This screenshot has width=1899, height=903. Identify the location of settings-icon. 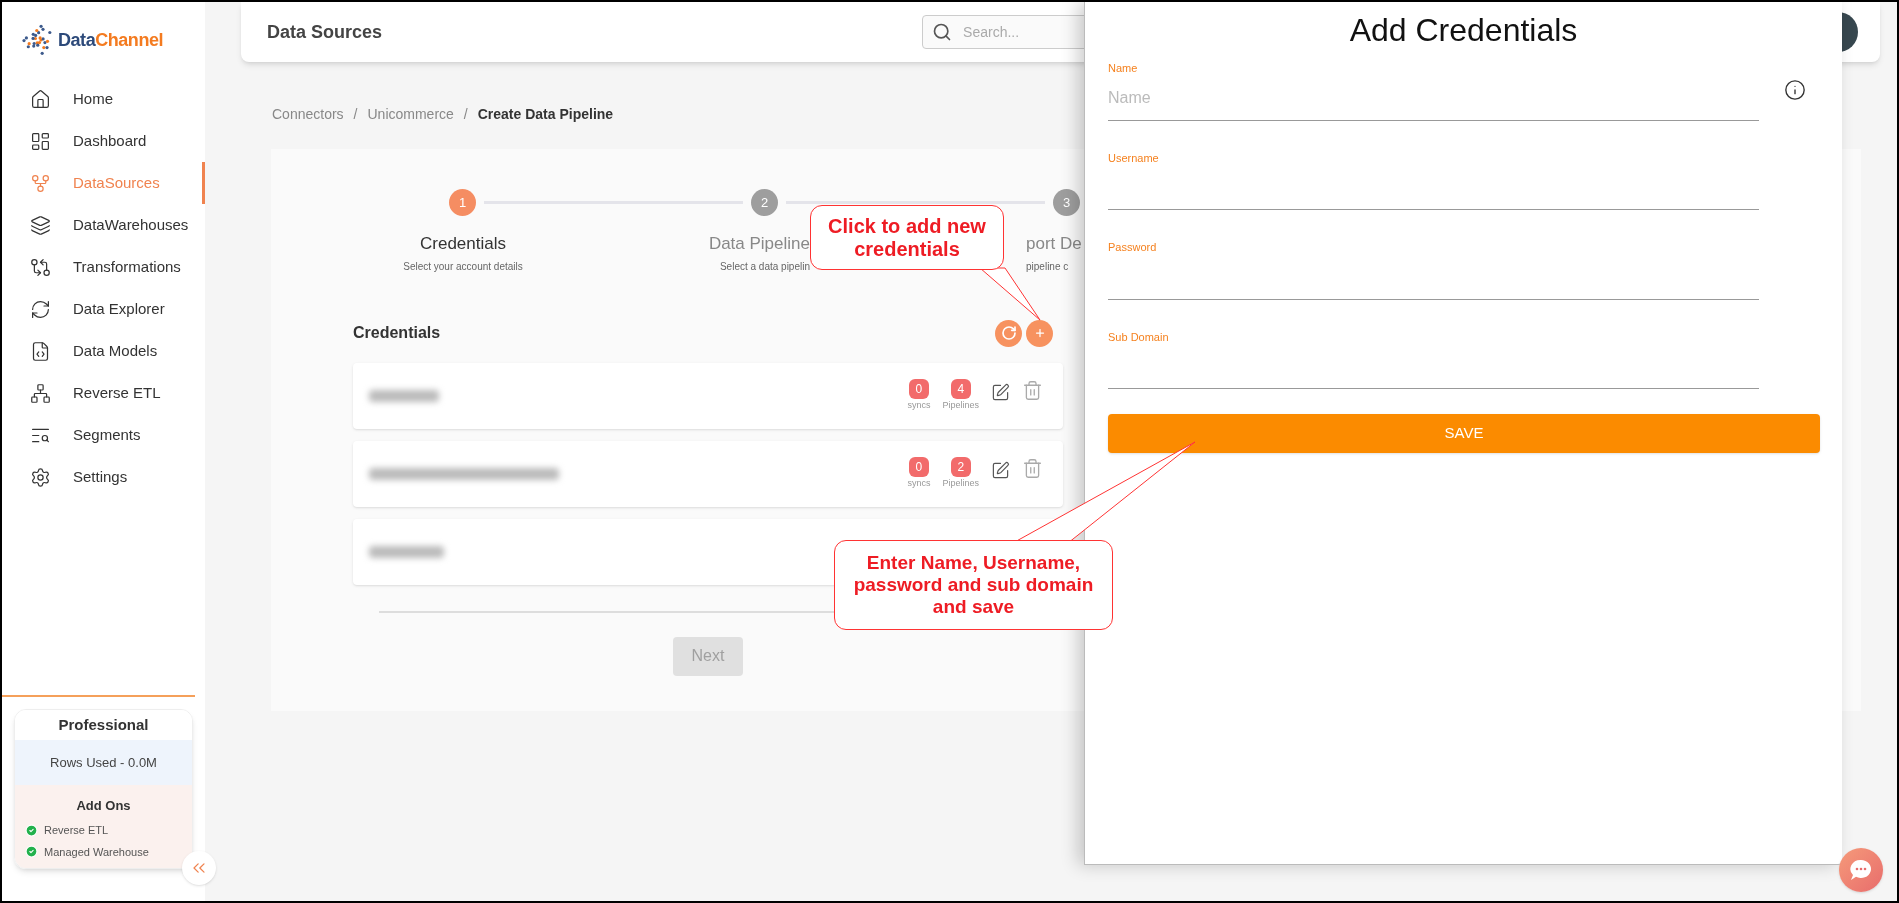
(40, 477).